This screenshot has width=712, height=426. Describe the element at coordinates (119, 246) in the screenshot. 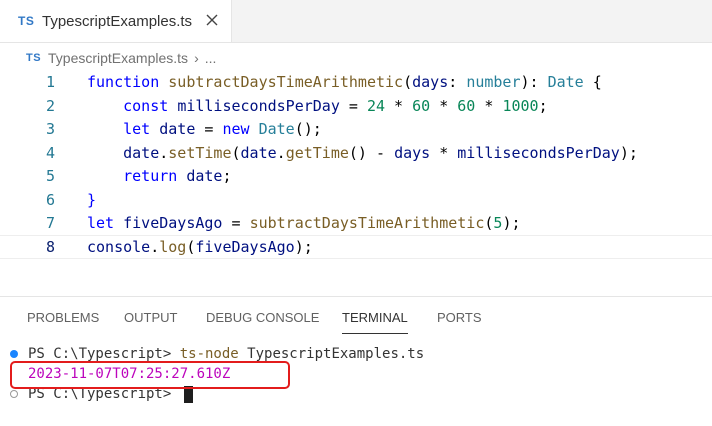

I see `code-token: console` at that location.